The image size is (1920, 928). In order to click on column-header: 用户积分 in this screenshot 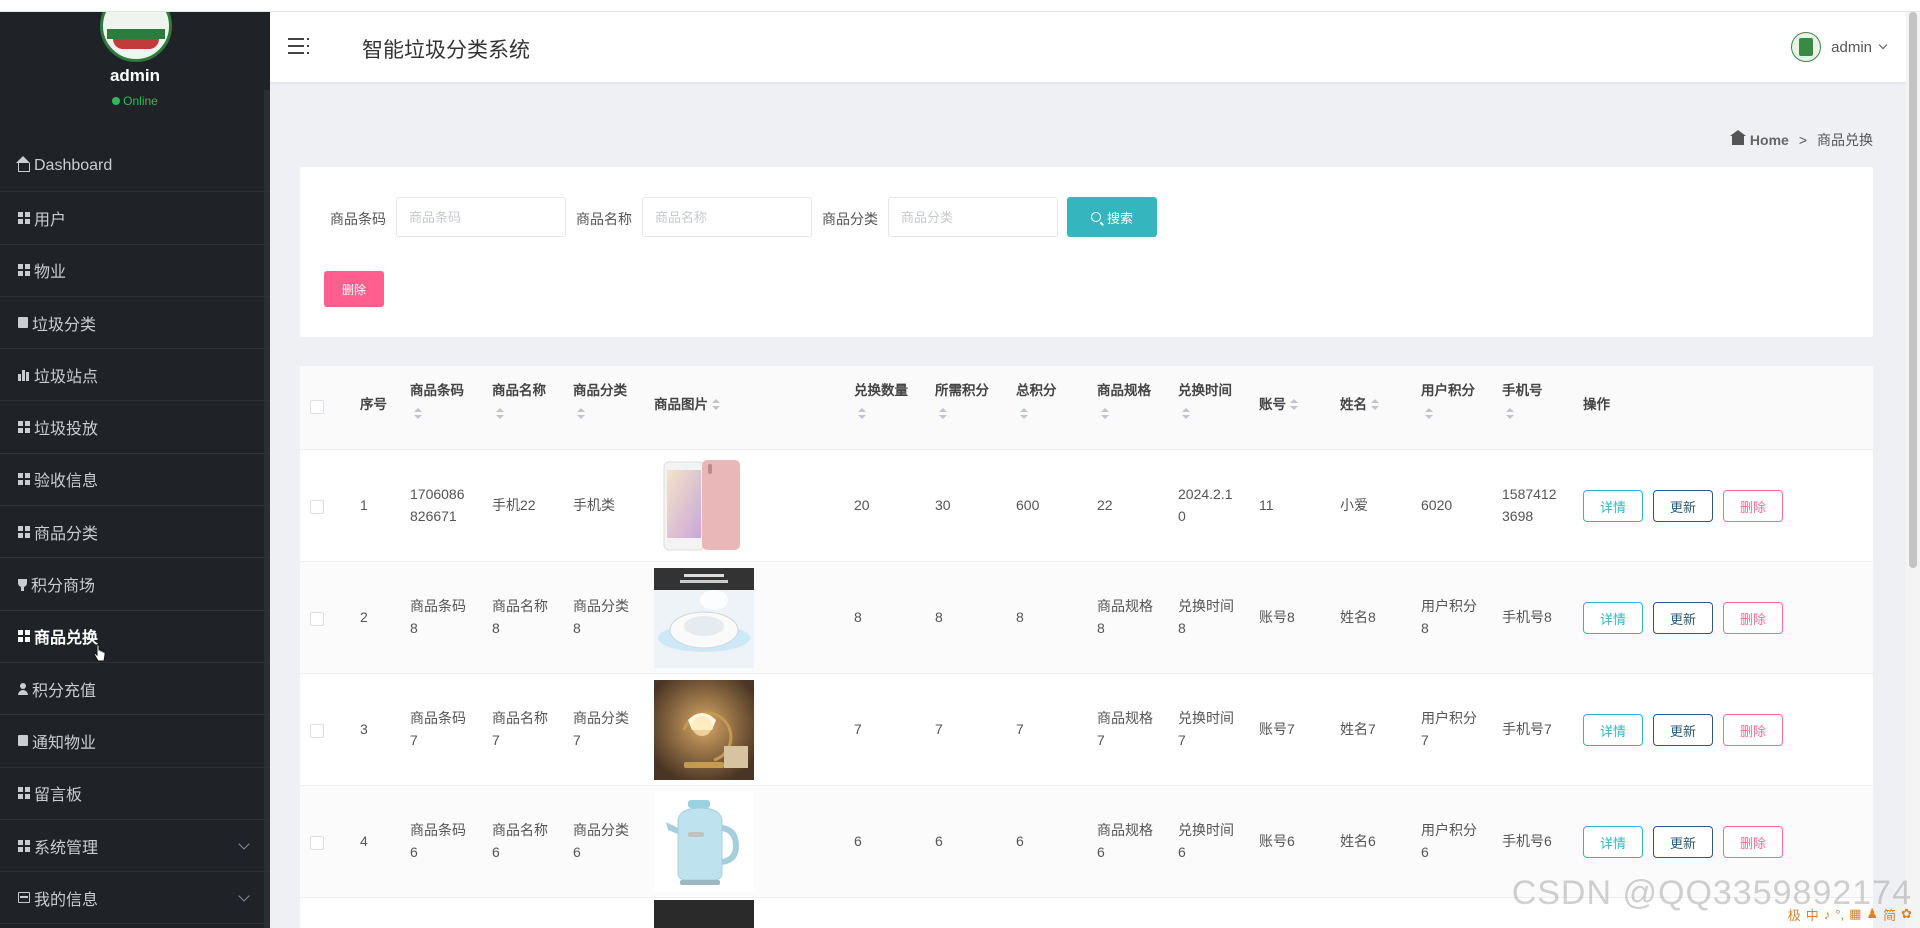, I will do `click(1448, 400)`.